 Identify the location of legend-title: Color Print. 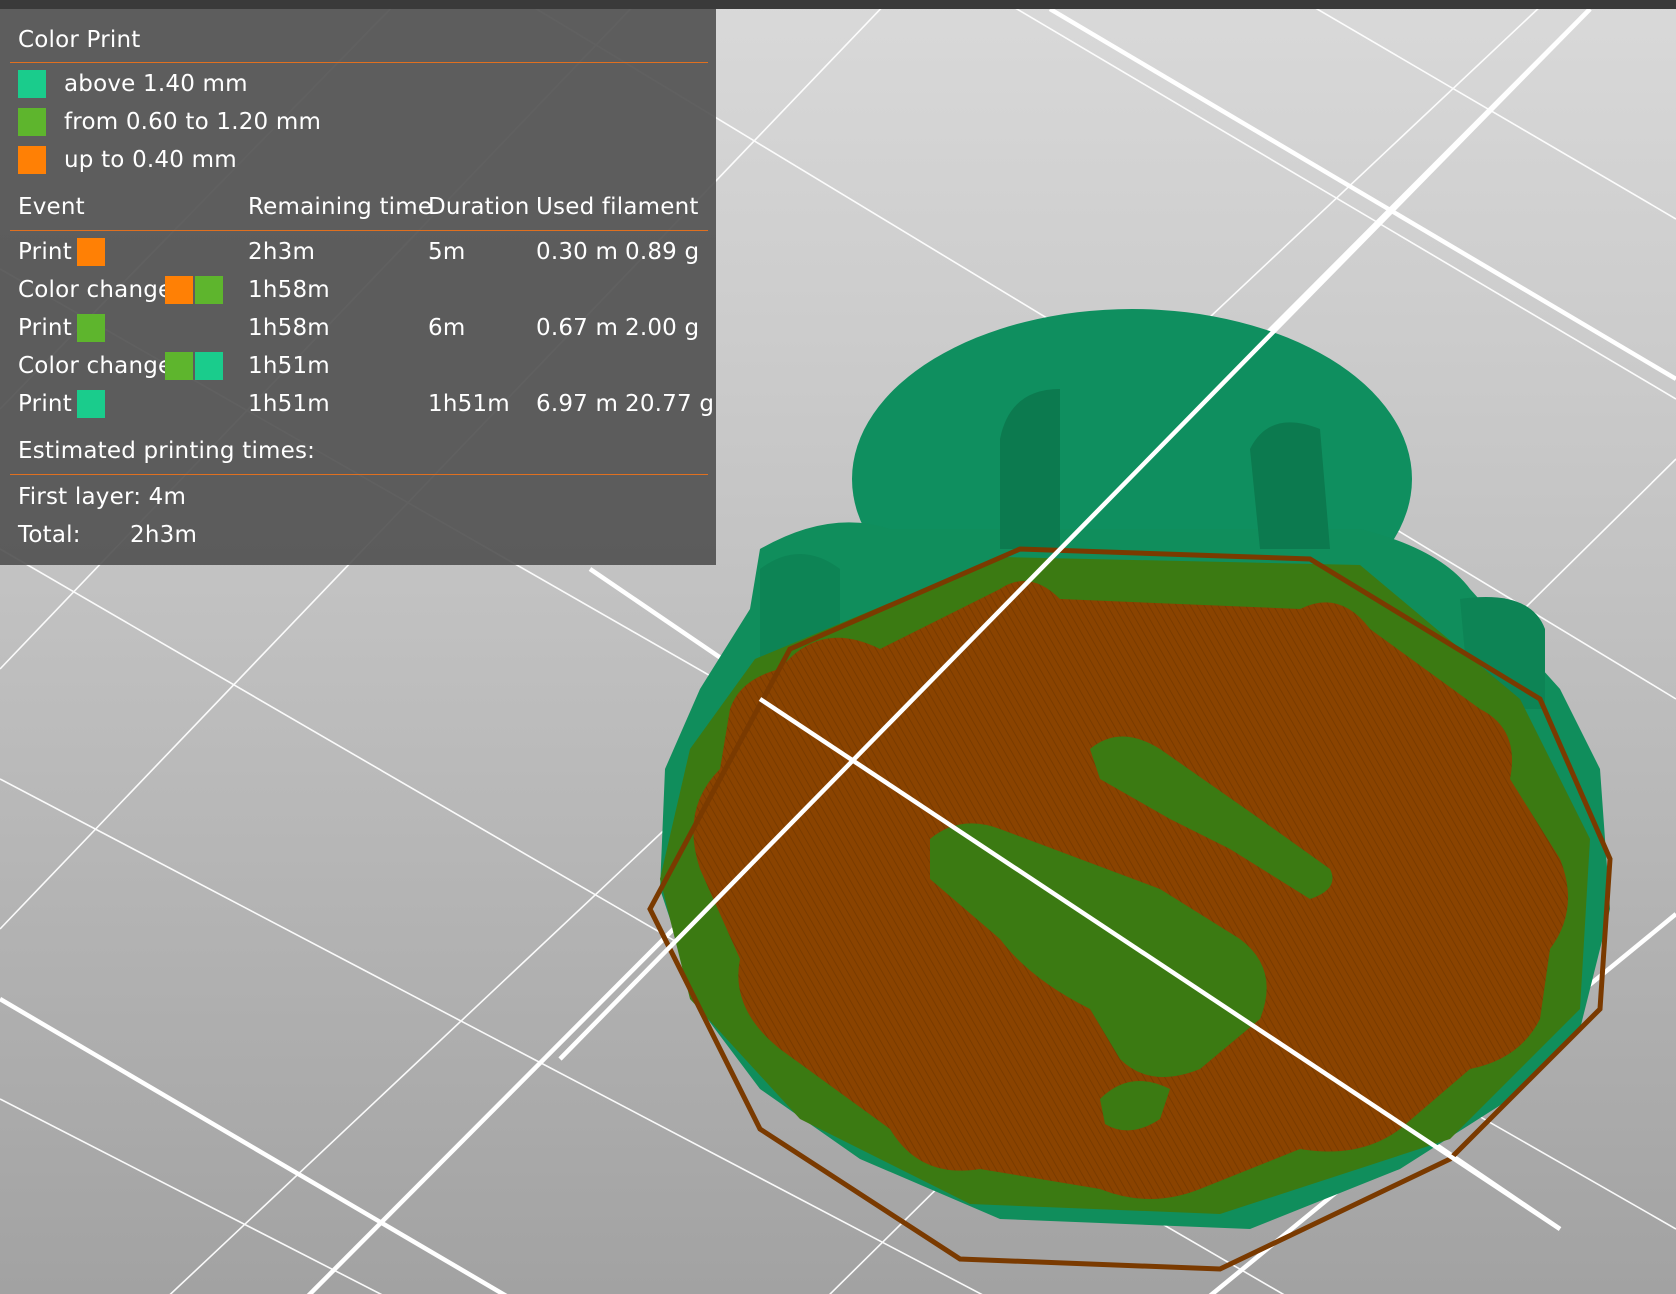
(79, 40).